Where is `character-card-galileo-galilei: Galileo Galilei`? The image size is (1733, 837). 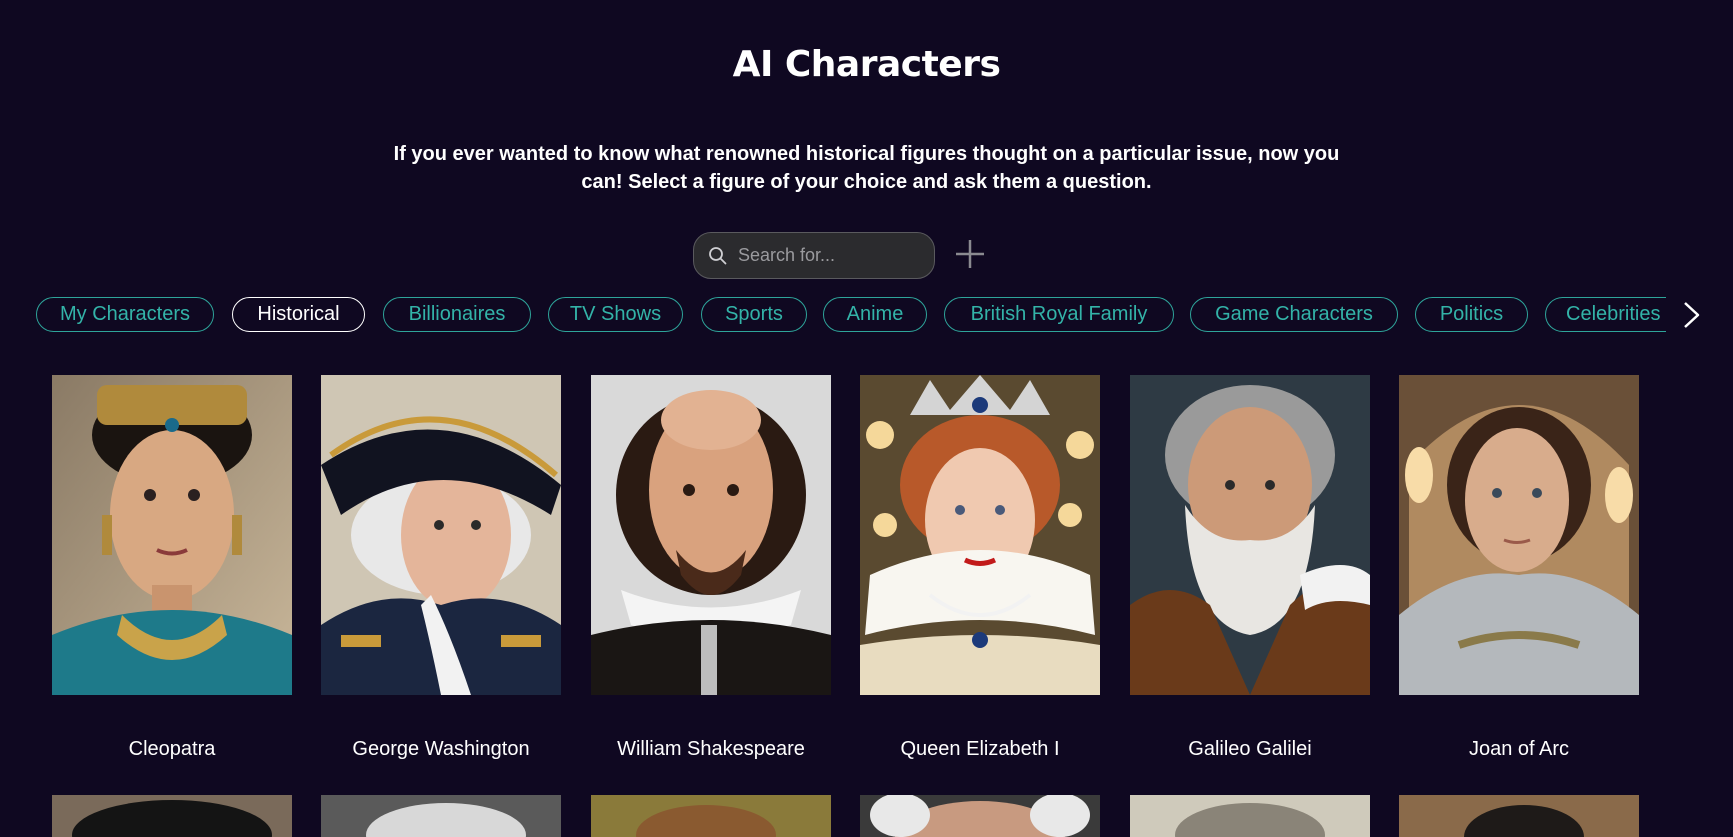 character-card-galileo-galilei: Galileo Galilei is located at coordinates (1250, 567).